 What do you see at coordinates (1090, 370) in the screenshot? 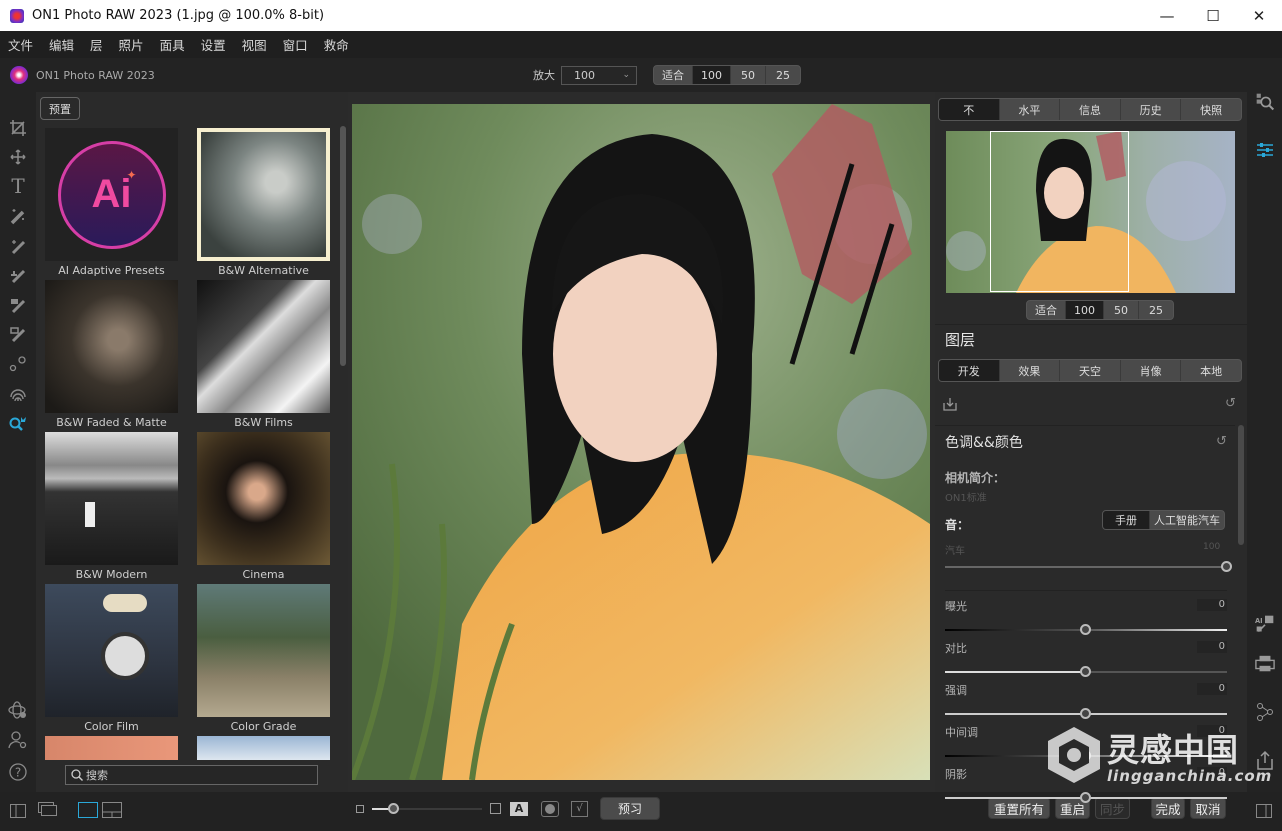
I see `tab-sky: 天空` at bounding box center [1090, 370].